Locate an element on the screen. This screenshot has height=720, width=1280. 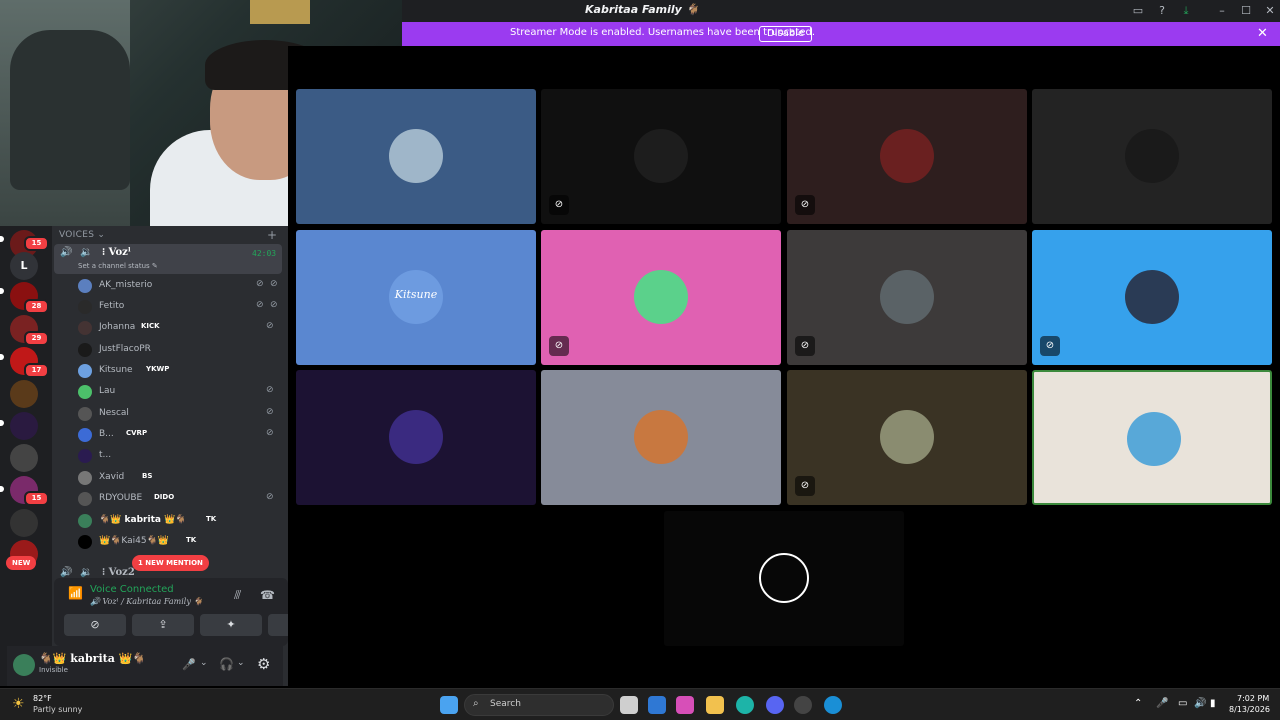
help-icon: ? is located at coordinates (1162, 11).